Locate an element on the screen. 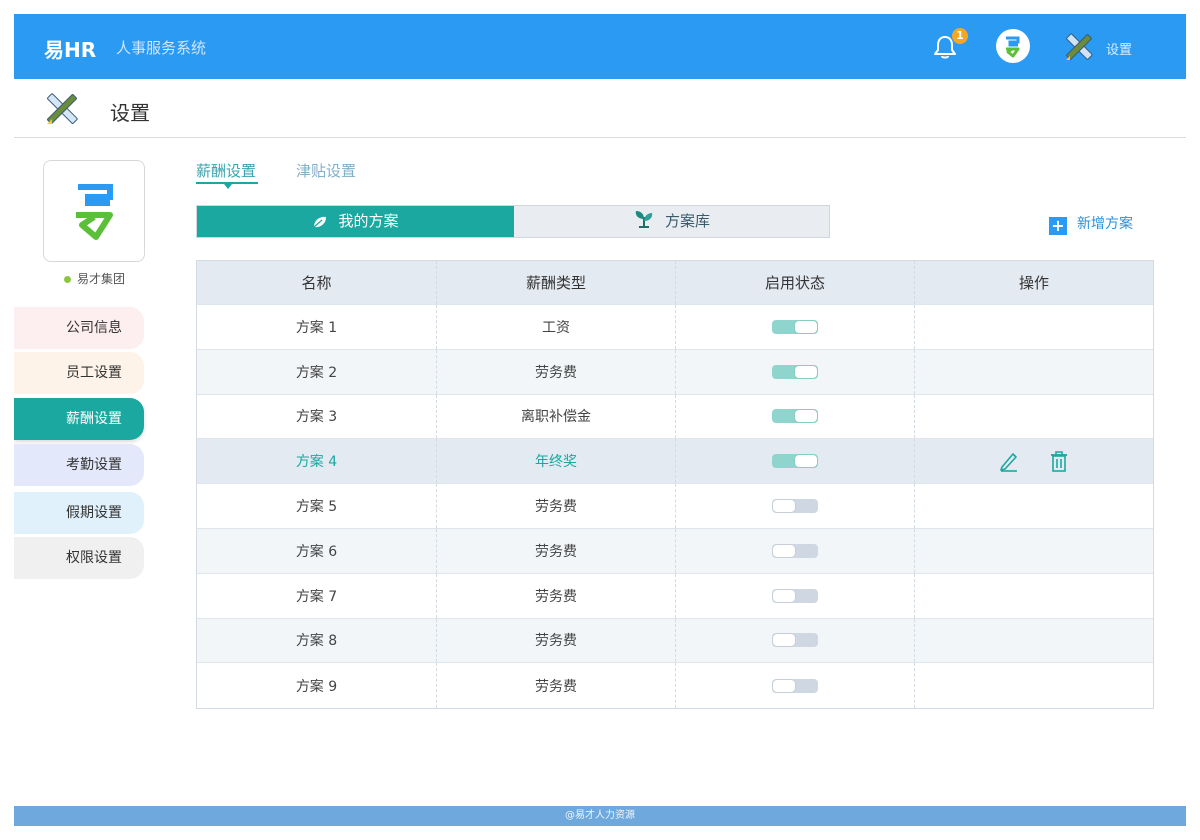  column-header-name: 名称 is located at coordinates (316, 283).